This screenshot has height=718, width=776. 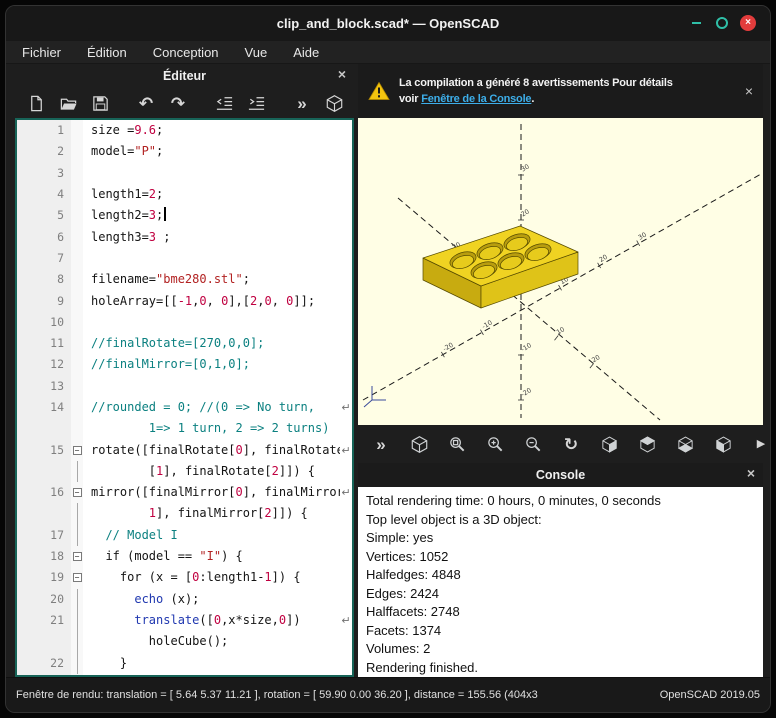 I want to click on console-close-button: ×, so click(x=751, y=473).